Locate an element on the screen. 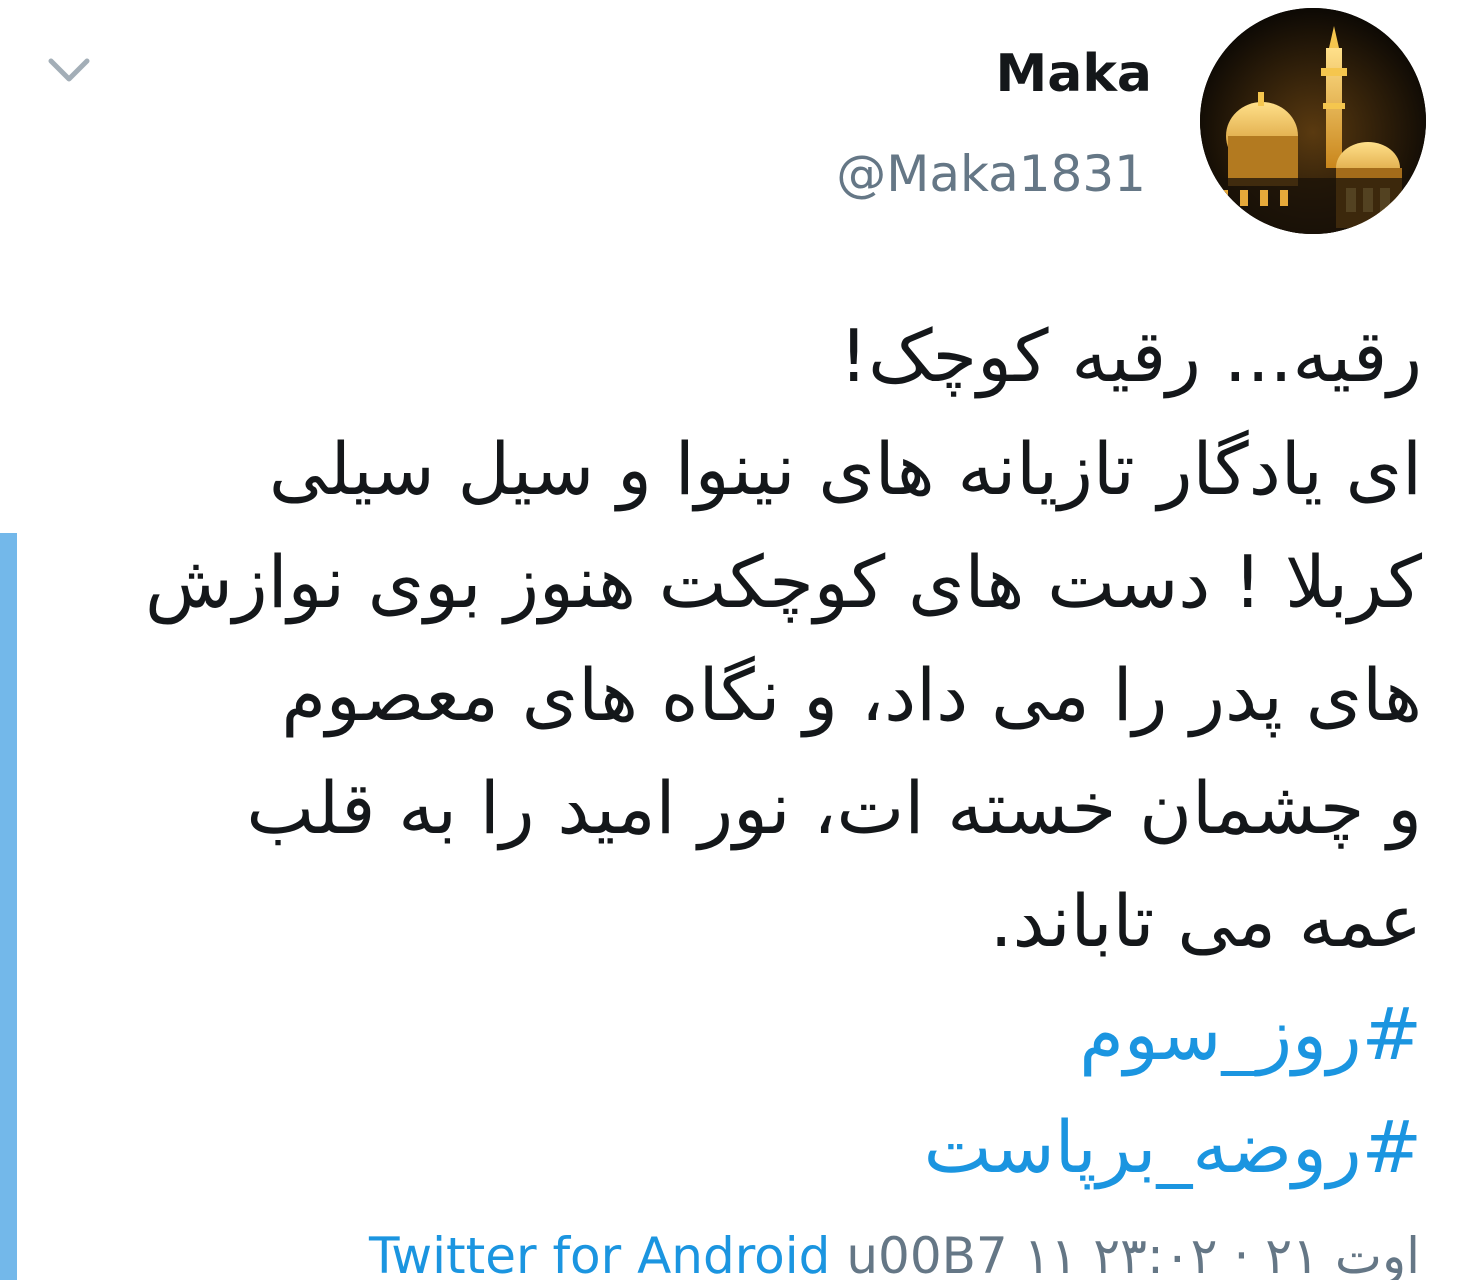 Image resolution: width=1472 pixels, height=1280 pixels. tweet-text-line: عمه می تاباند. is located at coordinates (1205, 921).